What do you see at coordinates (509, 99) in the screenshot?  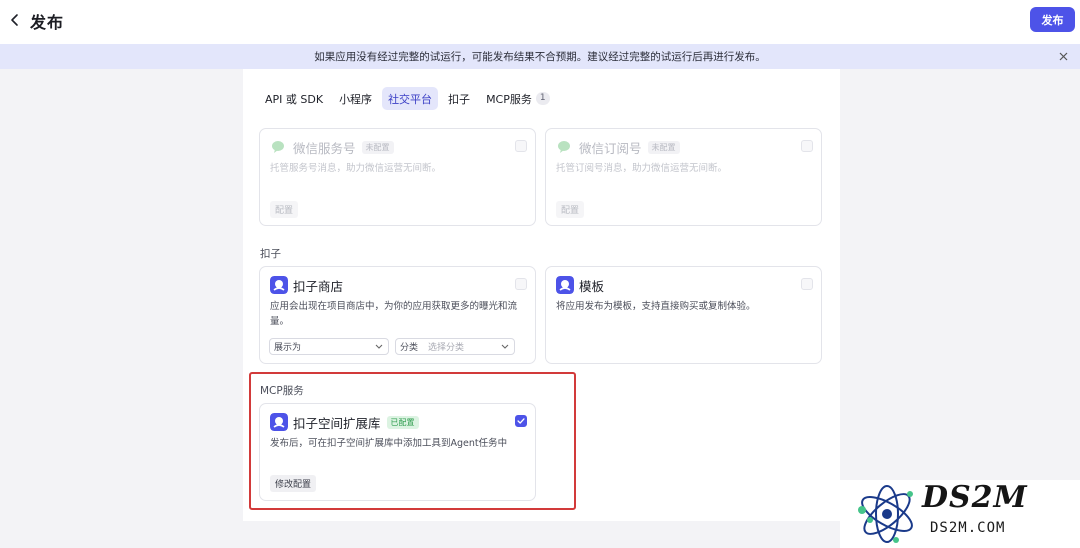 I see `tab-label: MCP服务` at bounding box center [509, 99].